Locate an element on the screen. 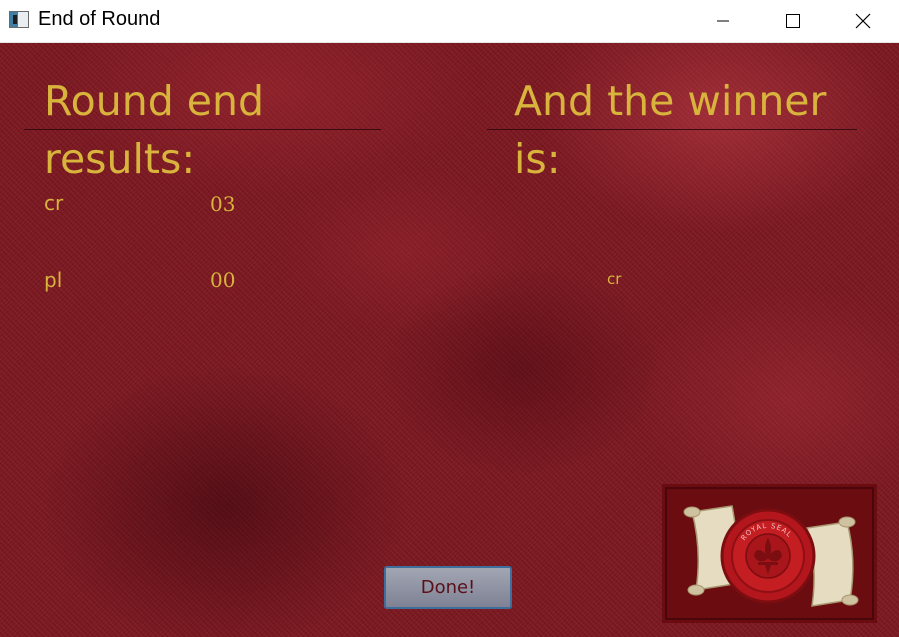 This screenshot has width=899, height=637. results-heading-line1: Round end is located at coordinates (154, 101).